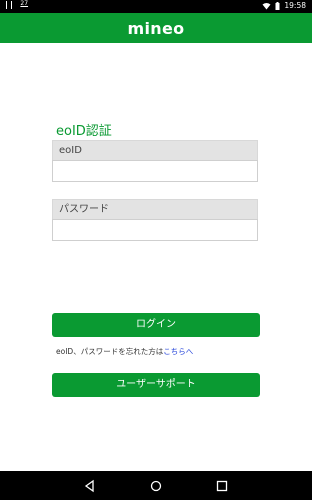  Describe the element at coordinates (178, 351) in the screenshot. I see `forgot-link: こちらへ` at that location.